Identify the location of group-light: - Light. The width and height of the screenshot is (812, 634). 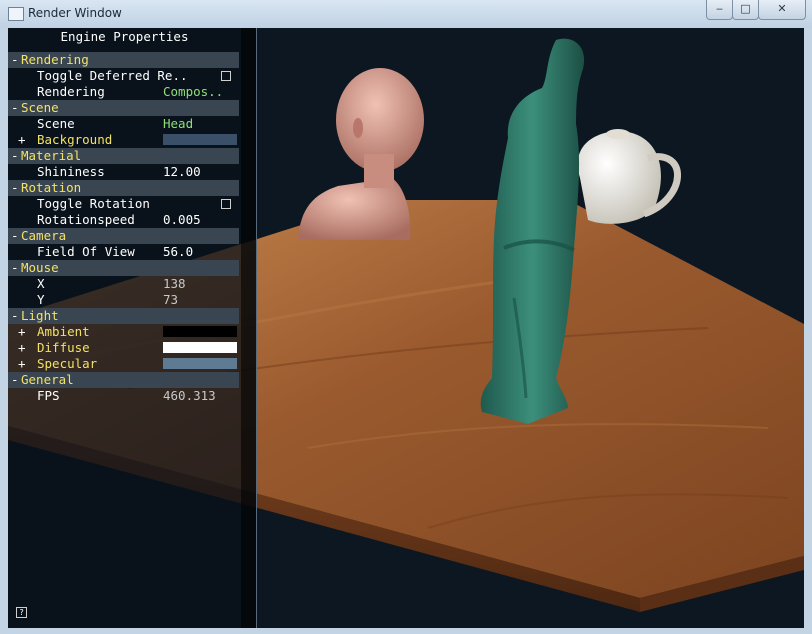
(123, 316).